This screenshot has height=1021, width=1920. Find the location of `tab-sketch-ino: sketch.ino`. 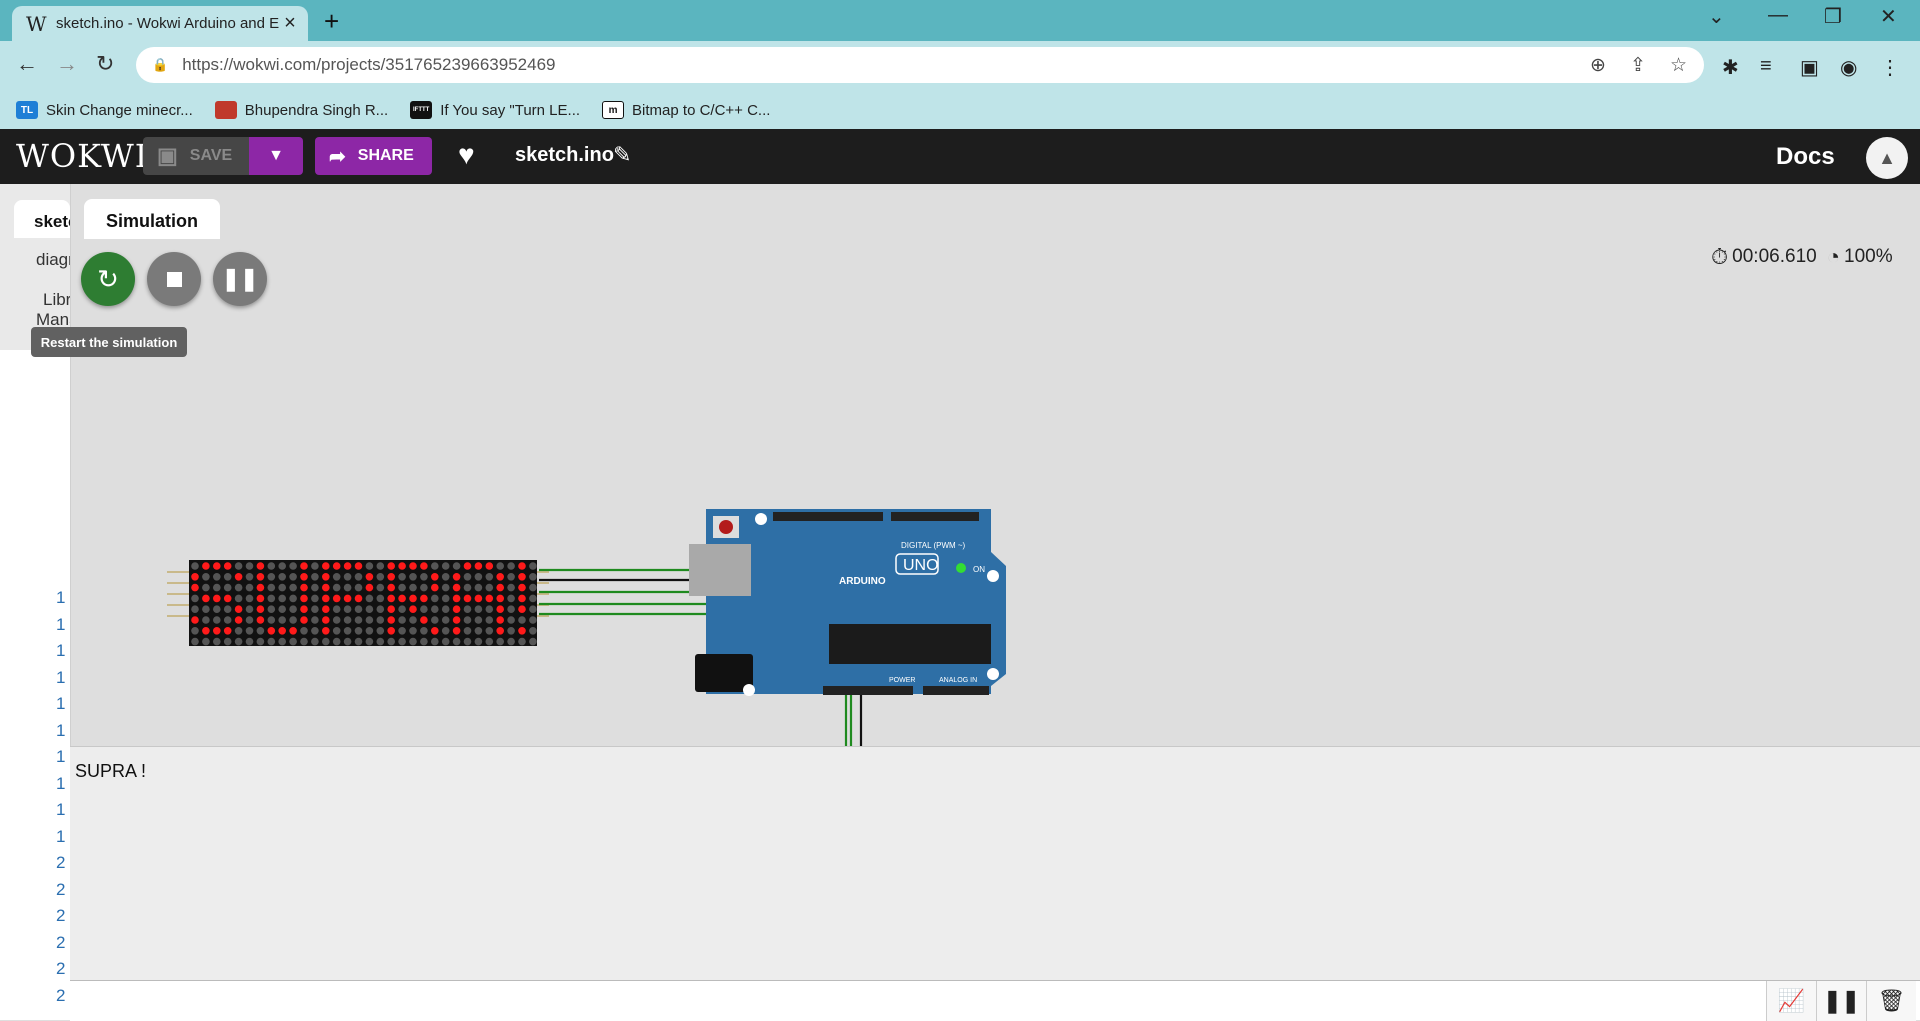

tab-sketch-ino: sketch.ino is located at coordinates (42, 219).